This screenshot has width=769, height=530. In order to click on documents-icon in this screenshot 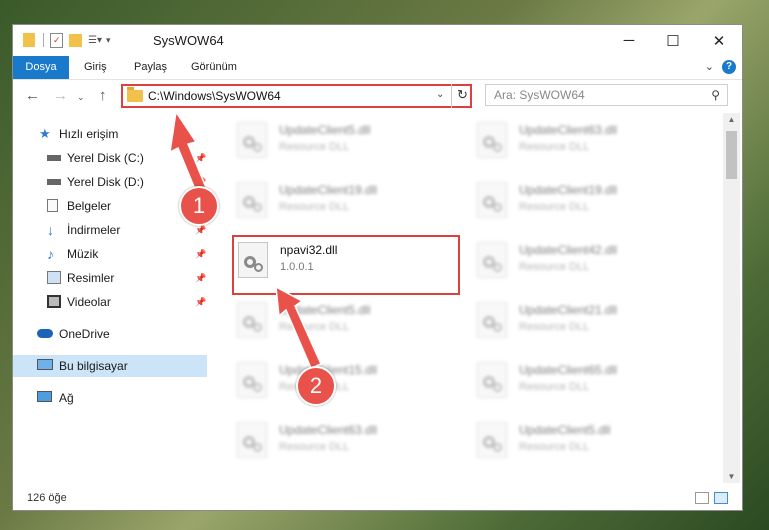, I will do `click(52, 205)`.